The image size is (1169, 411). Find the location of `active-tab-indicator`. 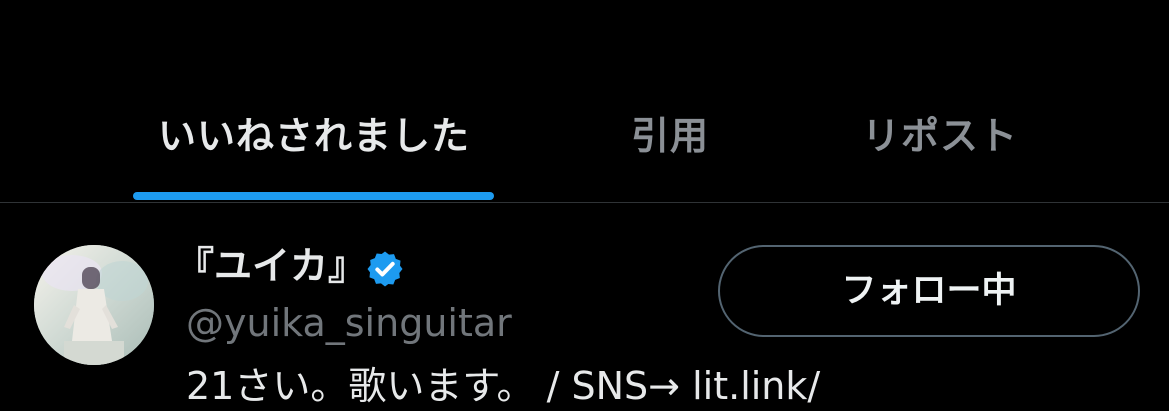

active-tab-indicator is located at coordinates (313, 196).